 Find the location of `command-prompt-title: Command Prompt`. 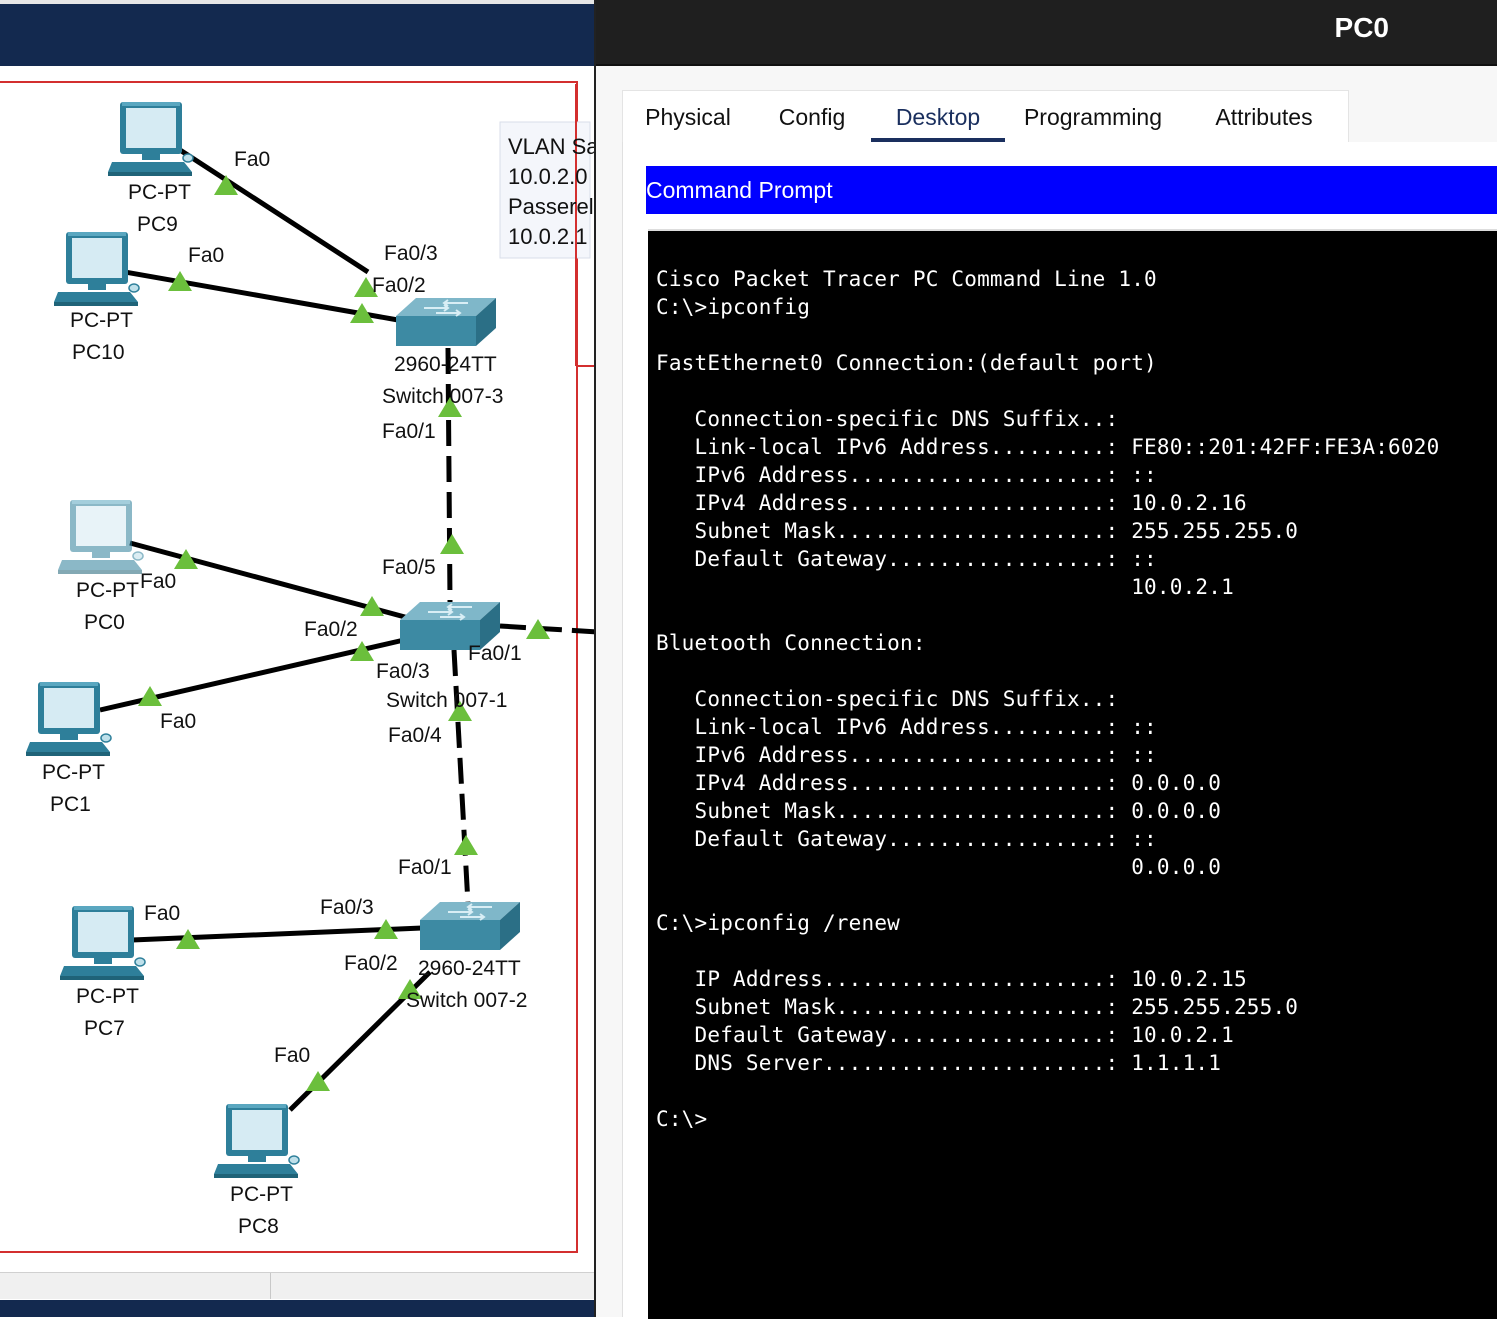

command-prompt-title: Command Prompt is located at coordinates (739, 190).